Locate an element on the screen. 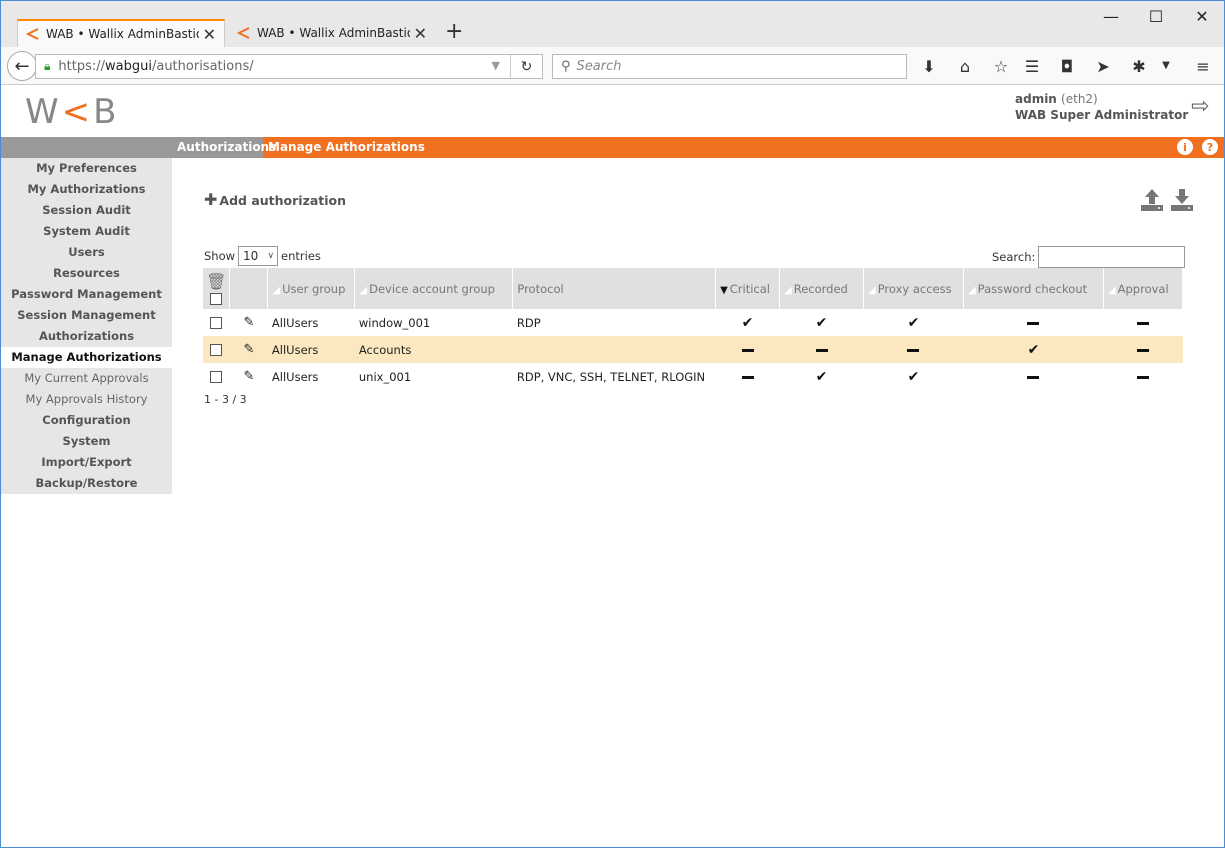  download-export-icon is located at coordinates (1182, 200).